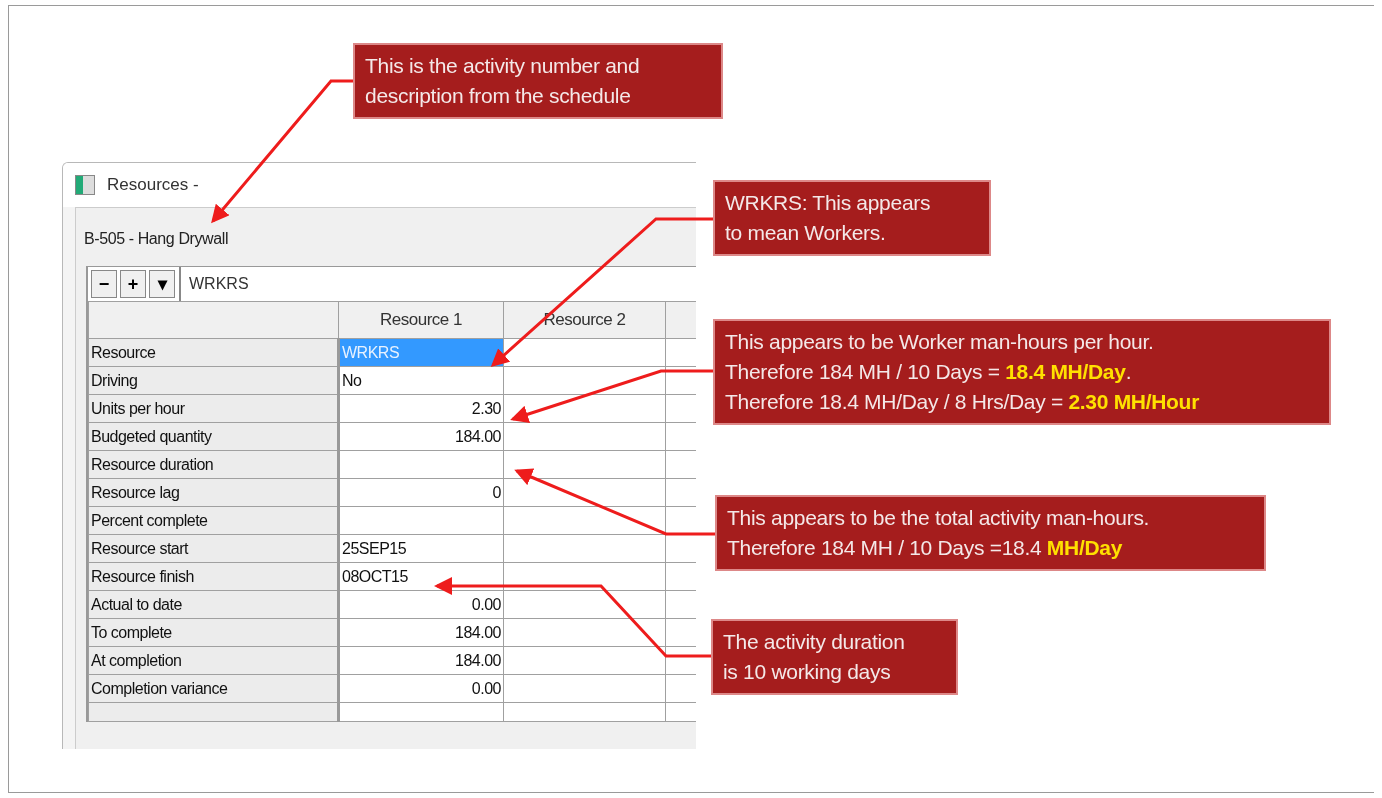 The width and height of the screenshot is (1382, 798). I want to click on row-label: Budgeted quantity, so click(213, 436).